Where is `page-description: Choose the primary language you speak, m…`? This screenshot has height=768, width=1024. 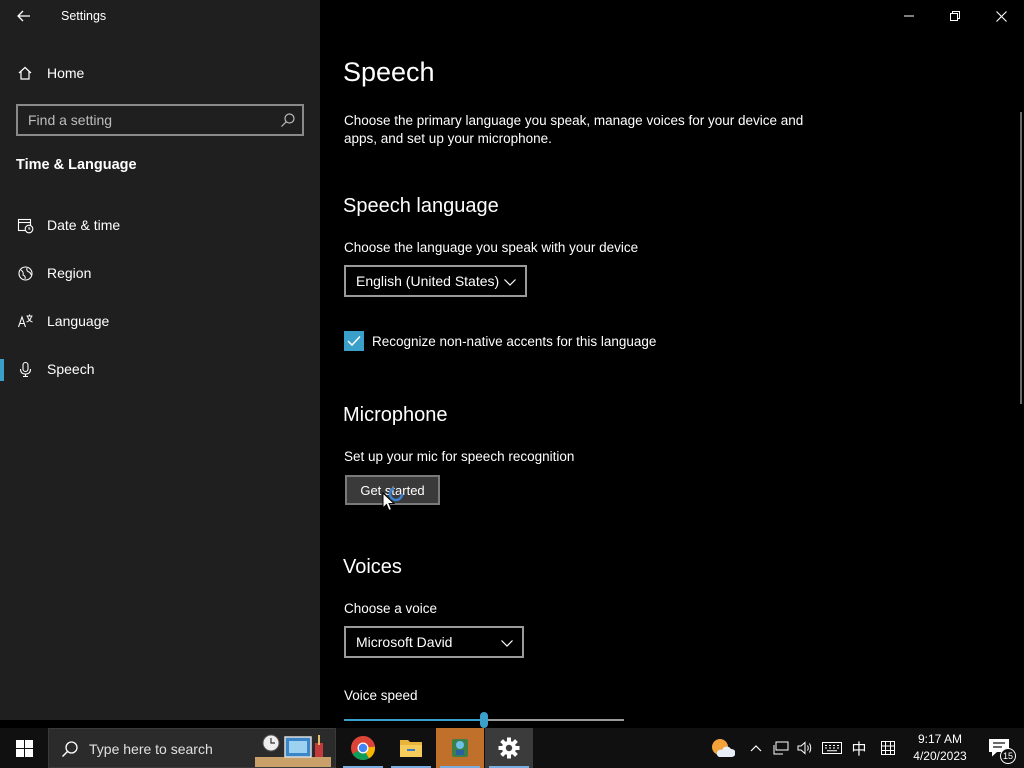 page-description: Choose the primary language you speak, m… is located at coordinates (574, 129).